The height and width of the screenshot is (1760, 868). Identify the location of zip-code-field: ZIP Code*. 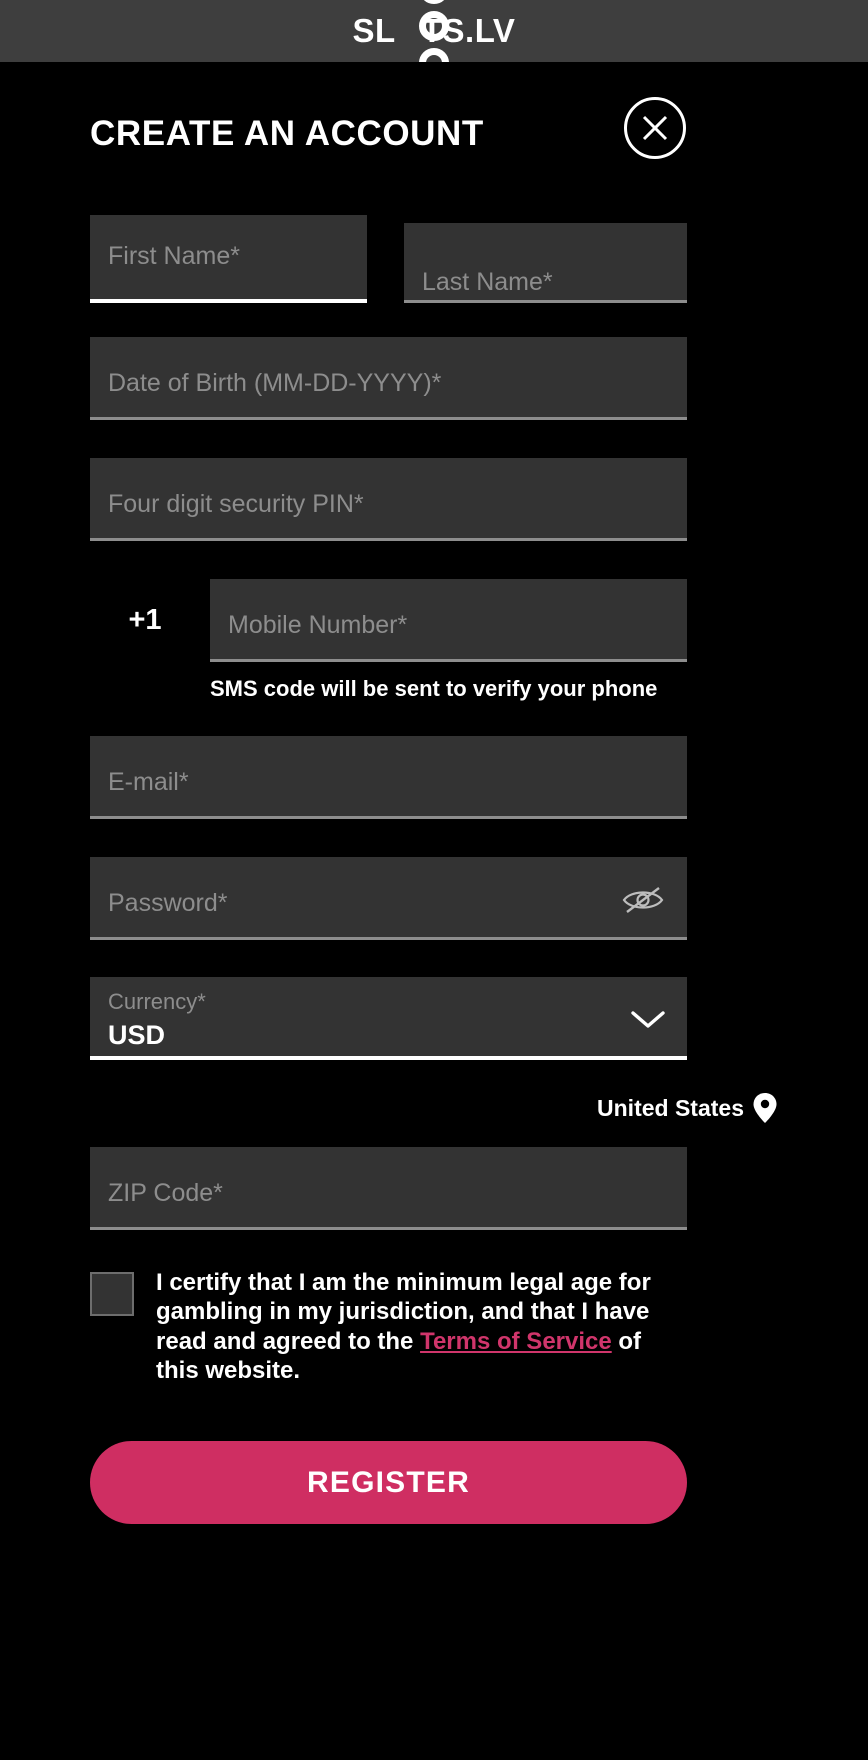
(388, 1188).